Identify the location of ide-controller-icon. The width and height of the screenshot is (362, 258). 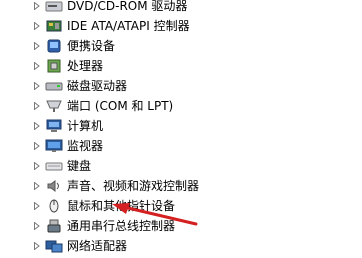
(54, 26).